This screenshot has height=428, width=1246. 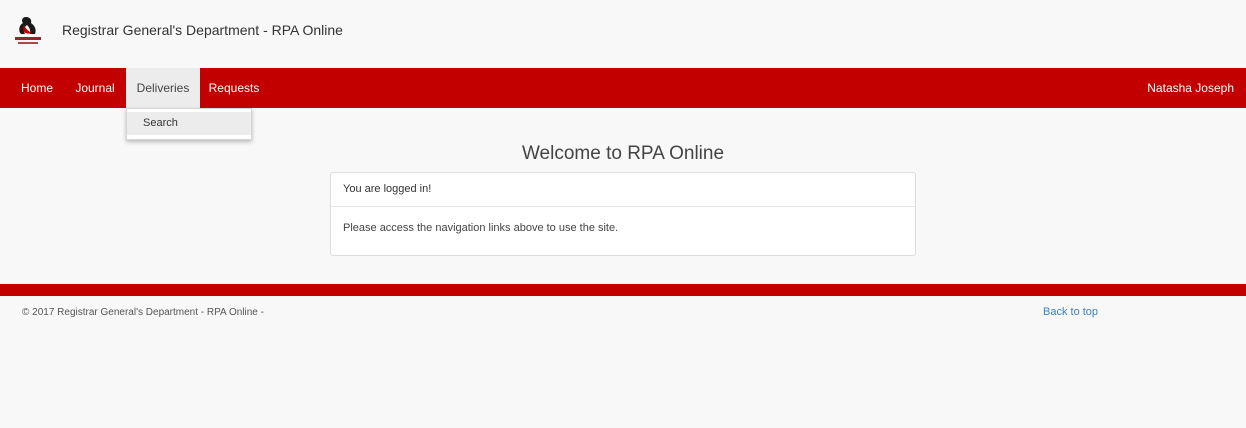 What do you see at coordinates (623, 290) in the screenshot?
I see `footer-divider` at bounding box center [623, 290].